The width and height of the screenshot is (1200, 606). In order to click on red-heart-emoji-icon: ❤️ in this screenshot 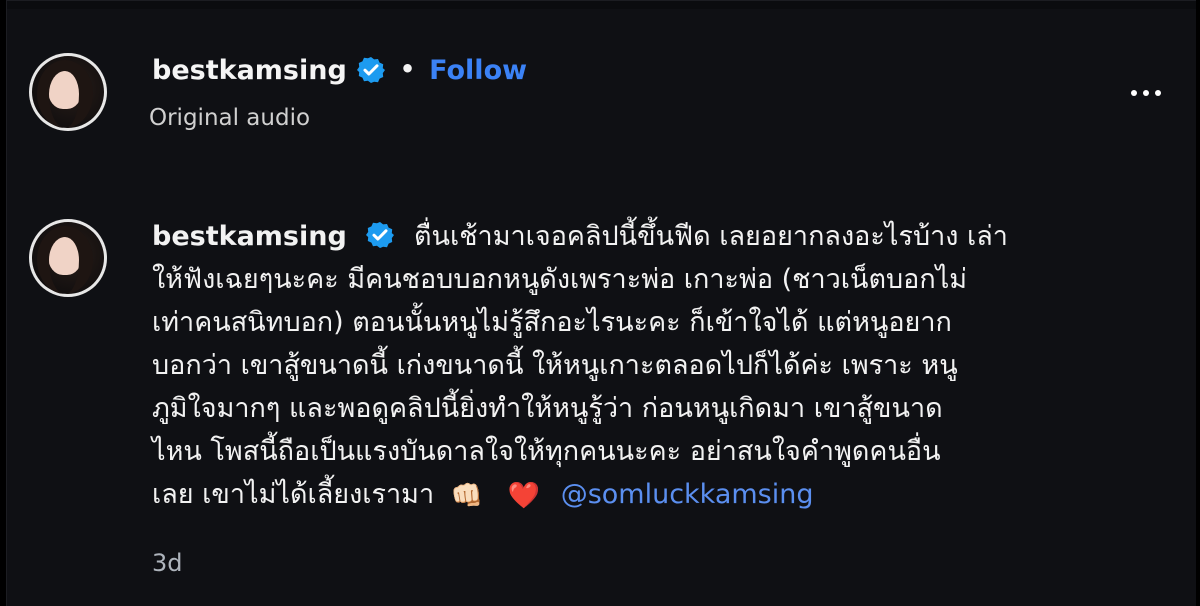, I will do `click(524, 496)`.